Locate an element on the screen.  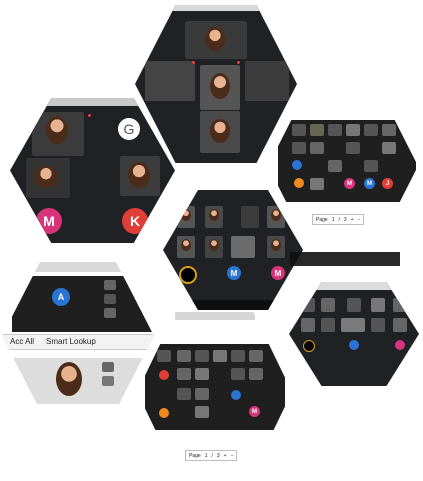
hex-left: G M K is located at coordinates (92, 170).